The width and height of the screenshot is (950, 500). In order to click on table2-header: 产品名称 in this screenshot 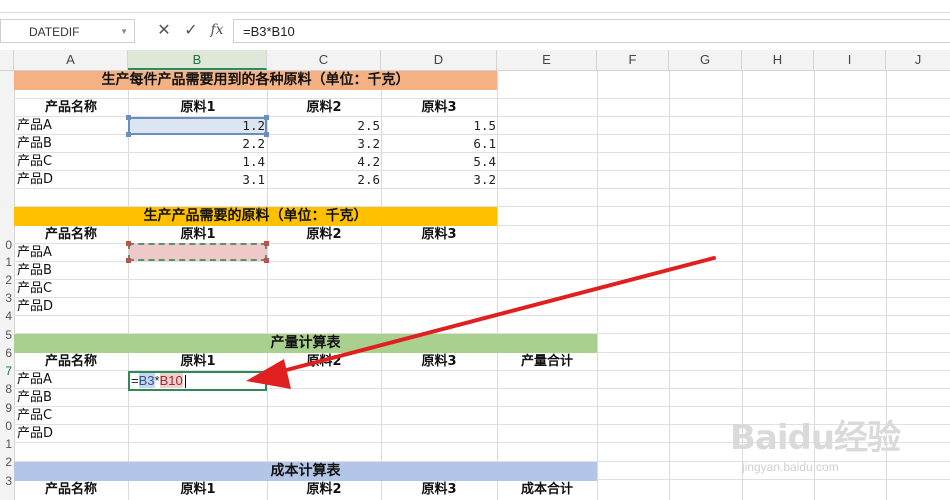, I will do `click(70, 234)`.